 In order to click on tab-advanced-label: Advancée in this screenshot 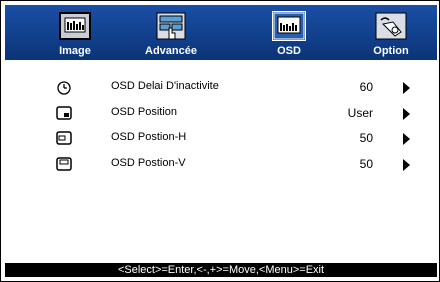, I will do `click(171, 51)`.